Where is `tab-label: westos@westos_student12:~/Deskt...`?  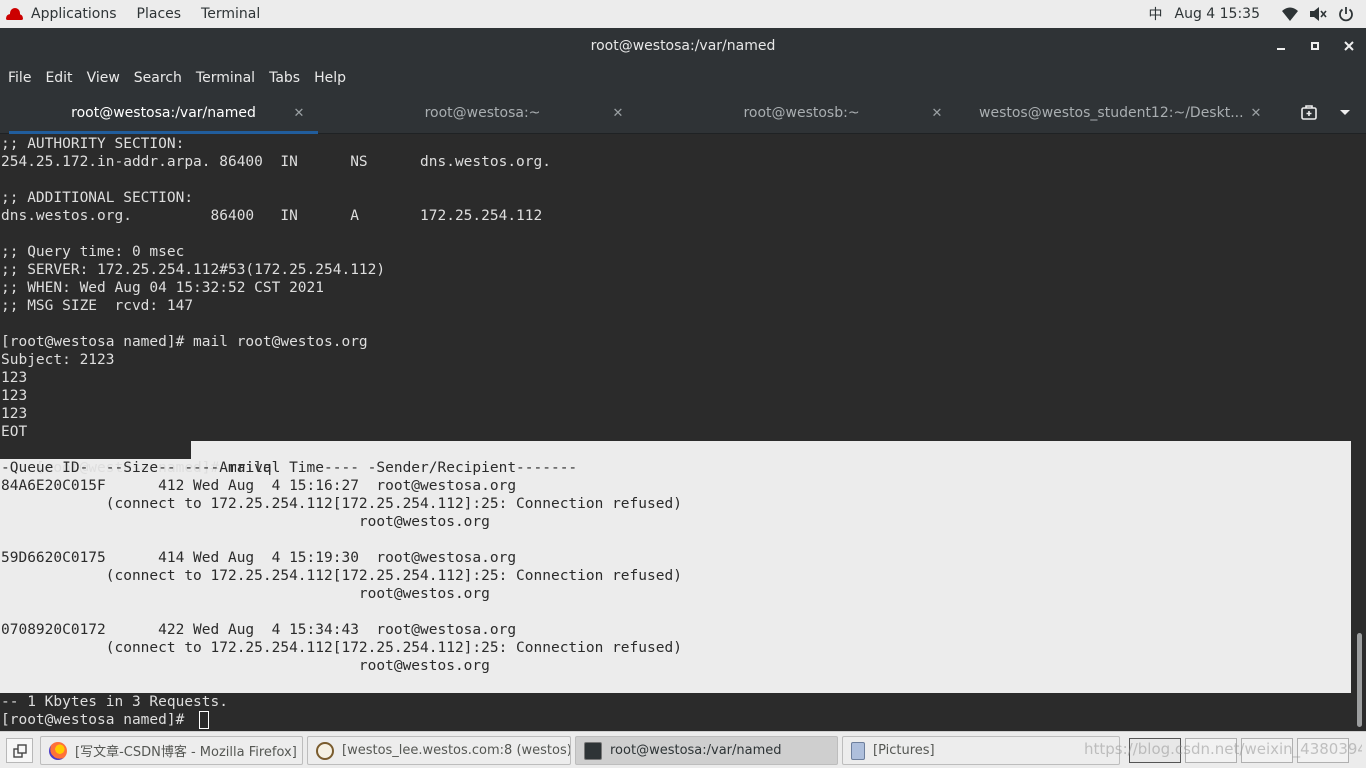 tab-label: westos@westos_student12:~/Deskt... is located at coordinates (1111, 113).